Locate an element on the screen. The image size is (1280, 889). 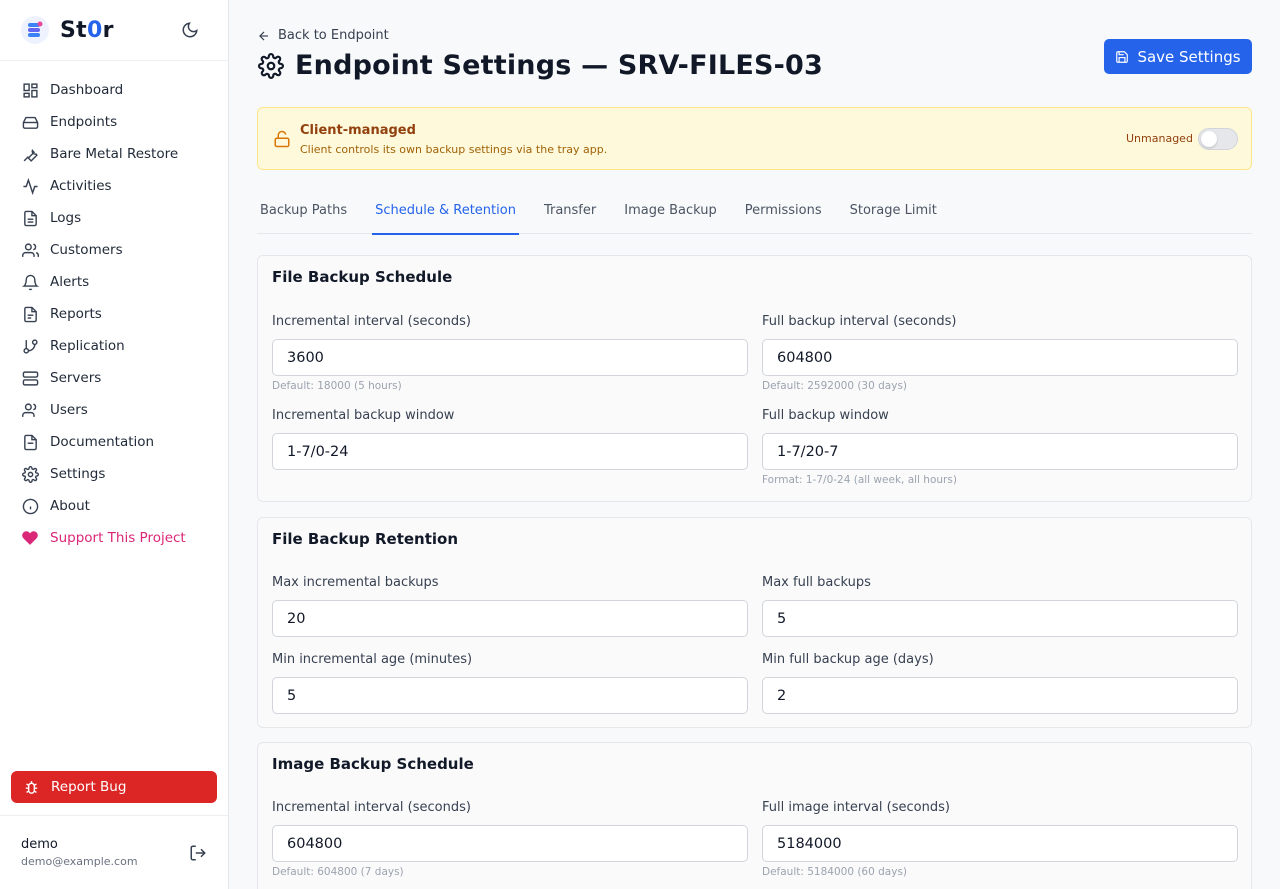
sidebar-item-documentation: Documentation is located at coordinates (114, 442).